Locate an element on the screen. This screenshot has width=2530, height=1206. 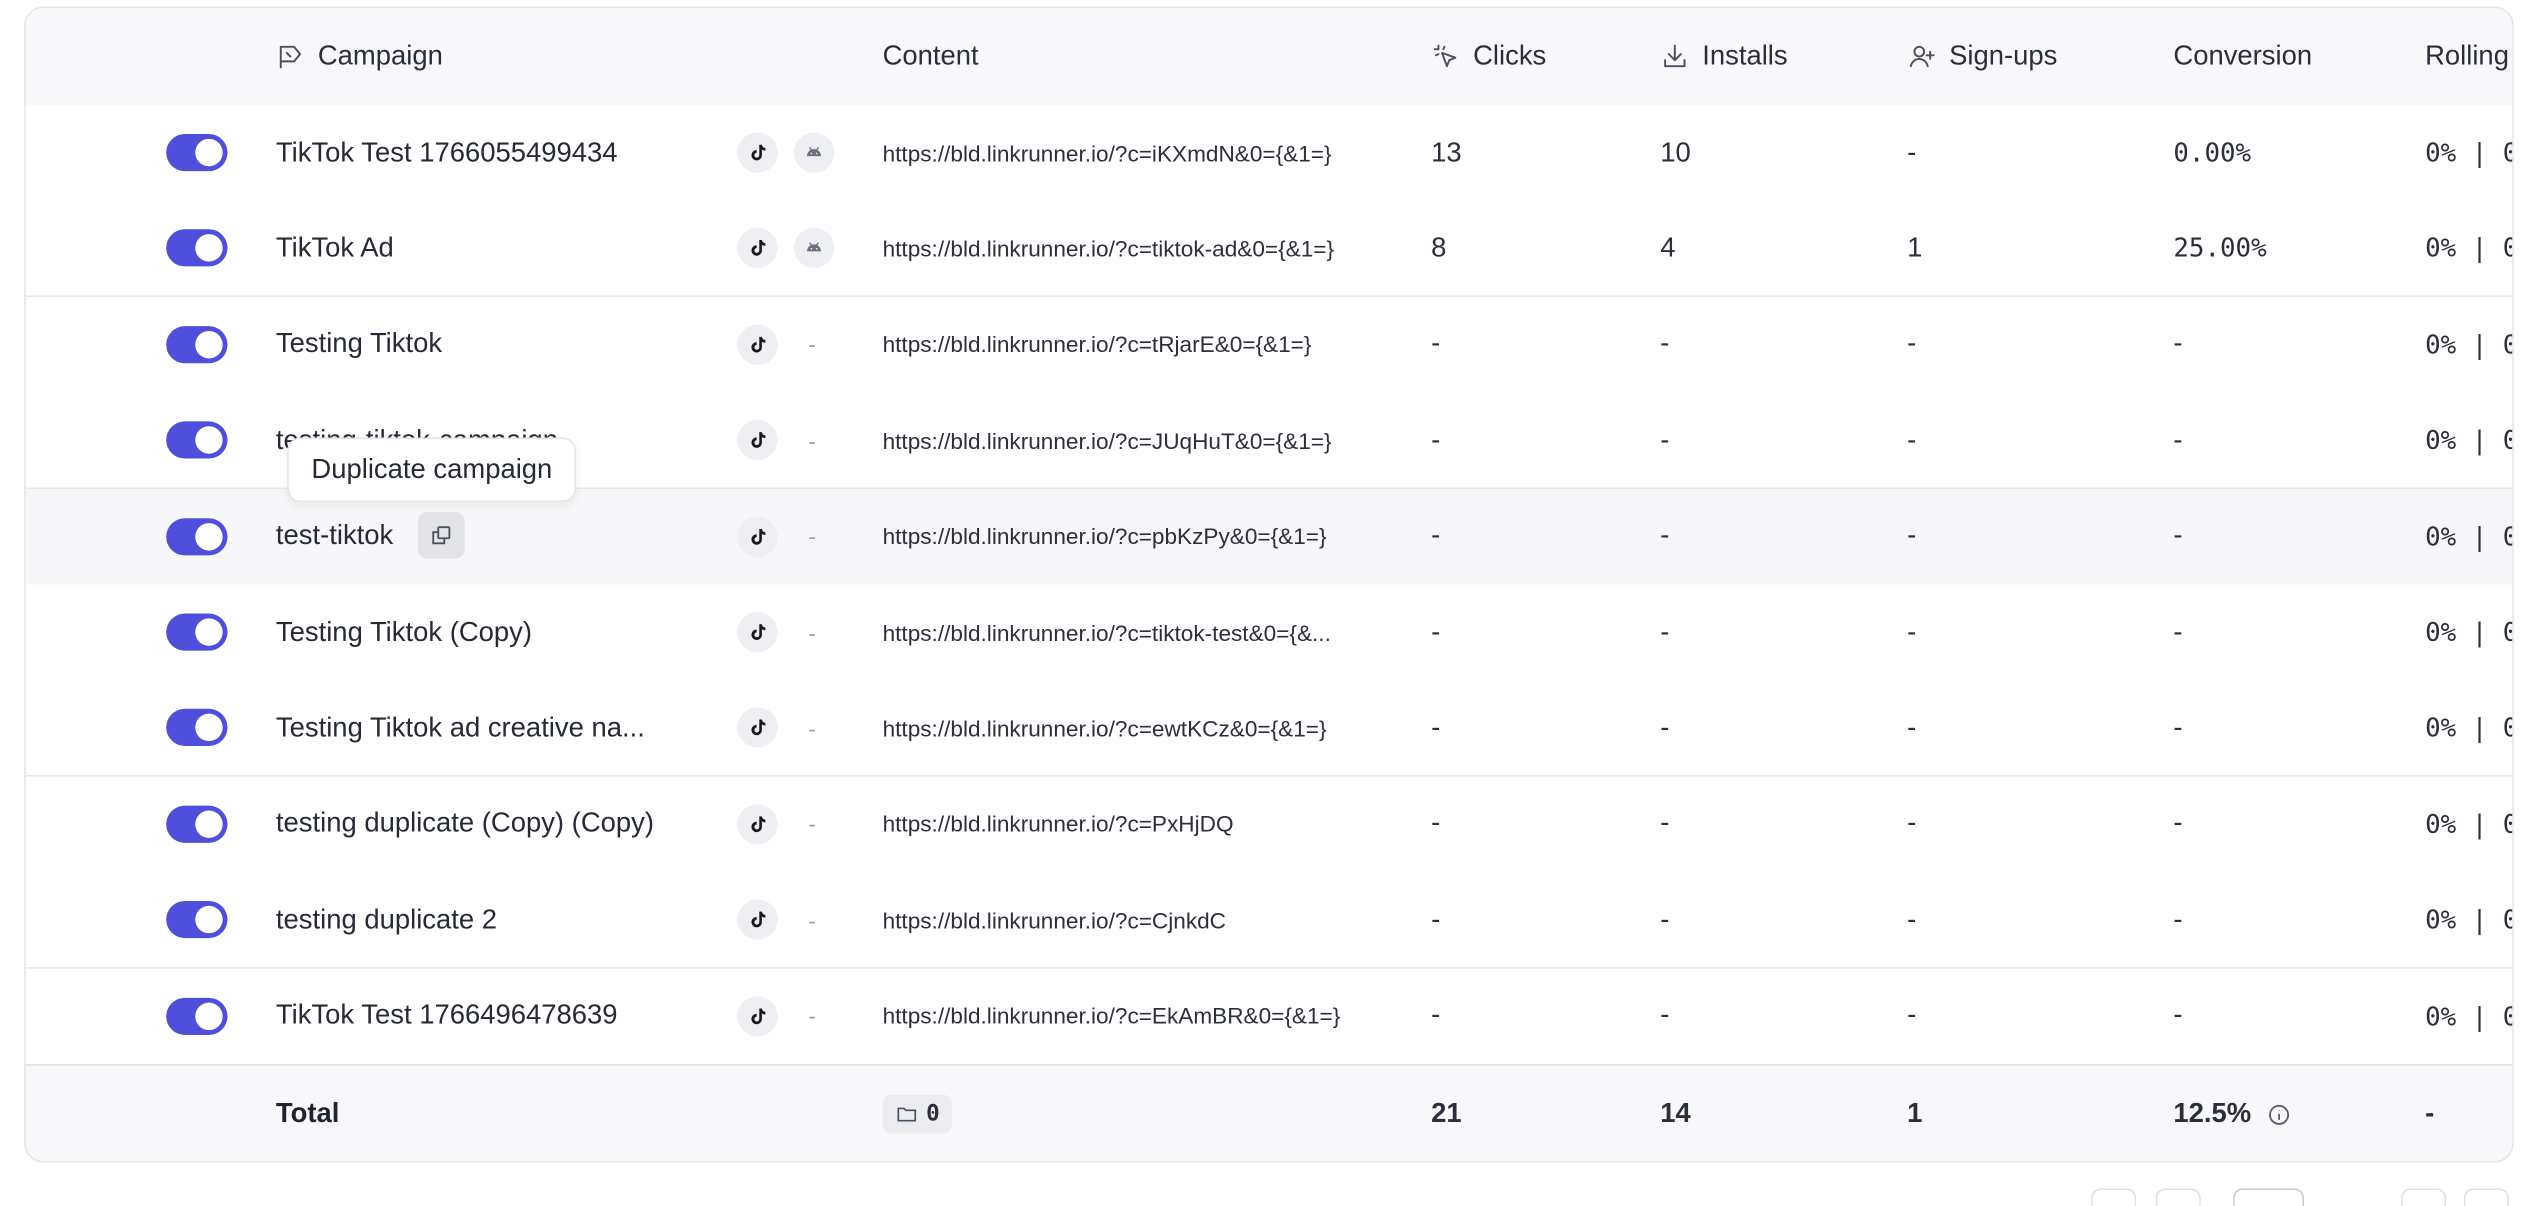
column-campaign: Campaign is located at coordinates (359, 56).